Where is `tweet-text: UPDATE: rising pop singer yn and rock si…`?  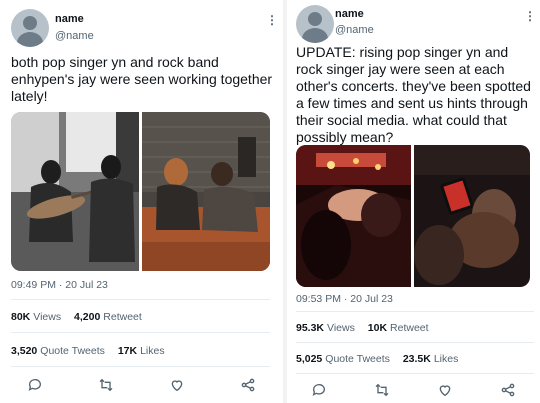 tweet-text: UPDATE: rising pop singer yn and rock si… is located at coordinates (413, 94).